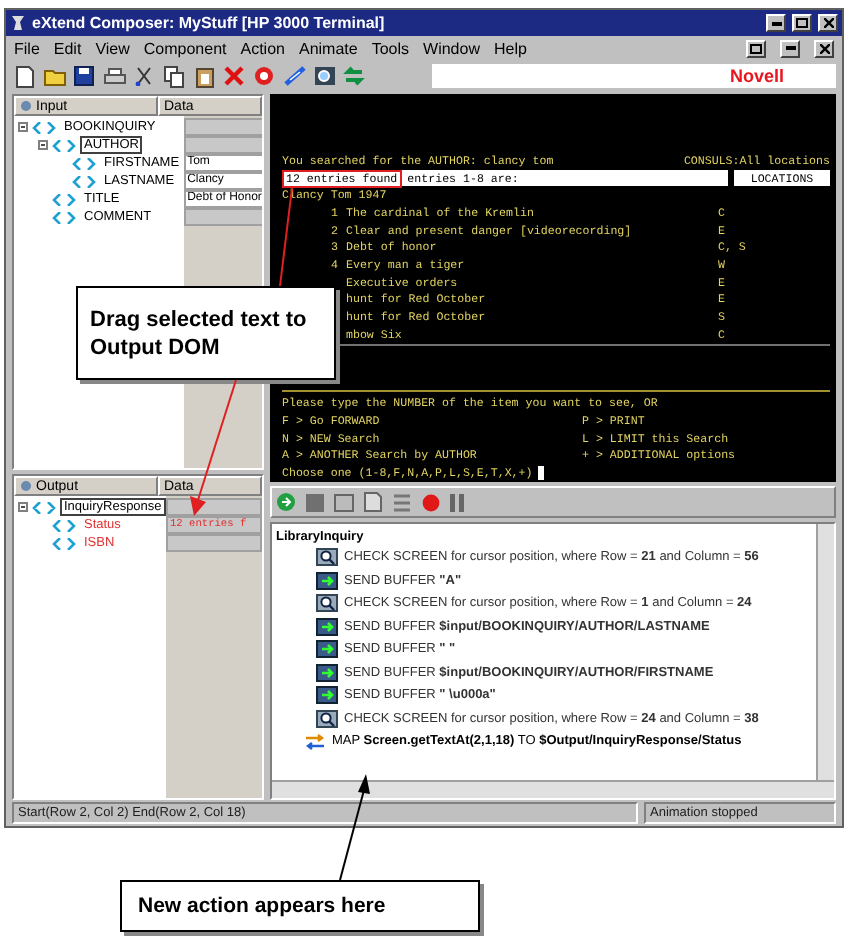  What do you see at coordinates (262, 48) in the screenshot?
I see `menu-item: Action` at bounding box center [262, 48].